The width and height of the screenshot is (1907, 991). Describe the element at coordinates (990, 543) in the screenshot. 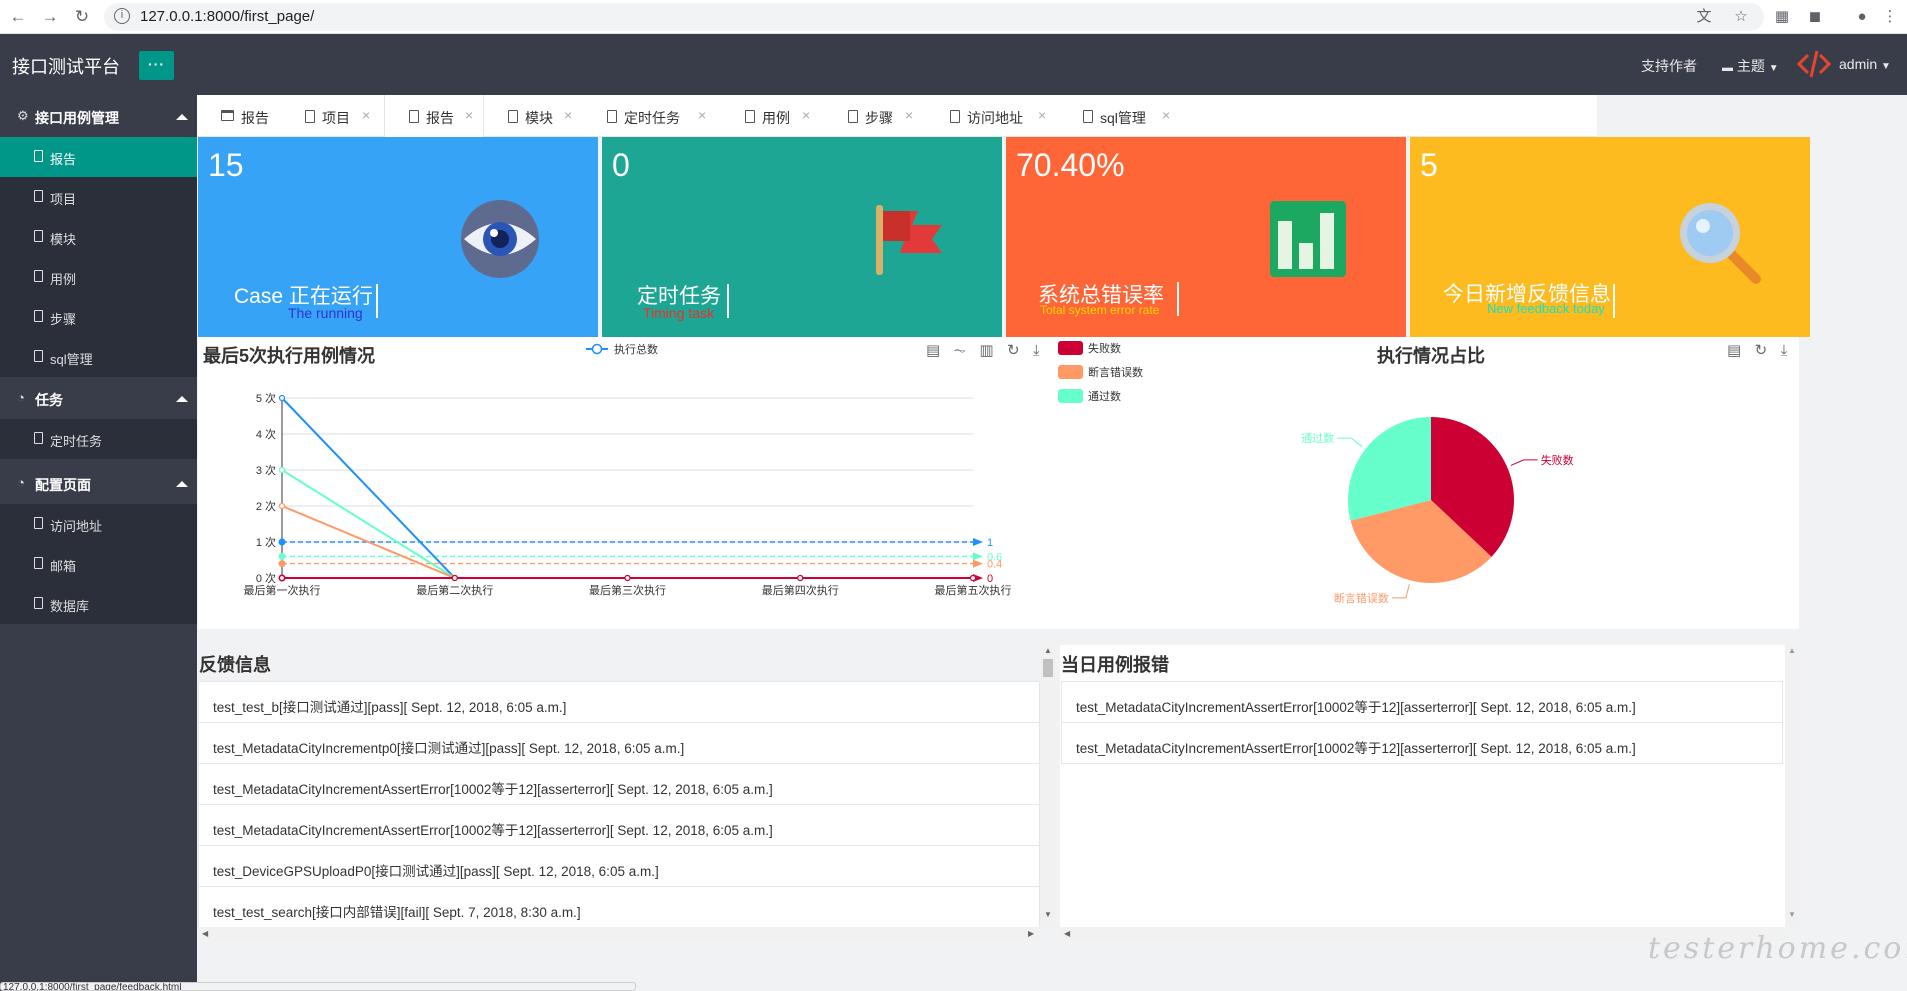

I see `average-label: 1` at that location.